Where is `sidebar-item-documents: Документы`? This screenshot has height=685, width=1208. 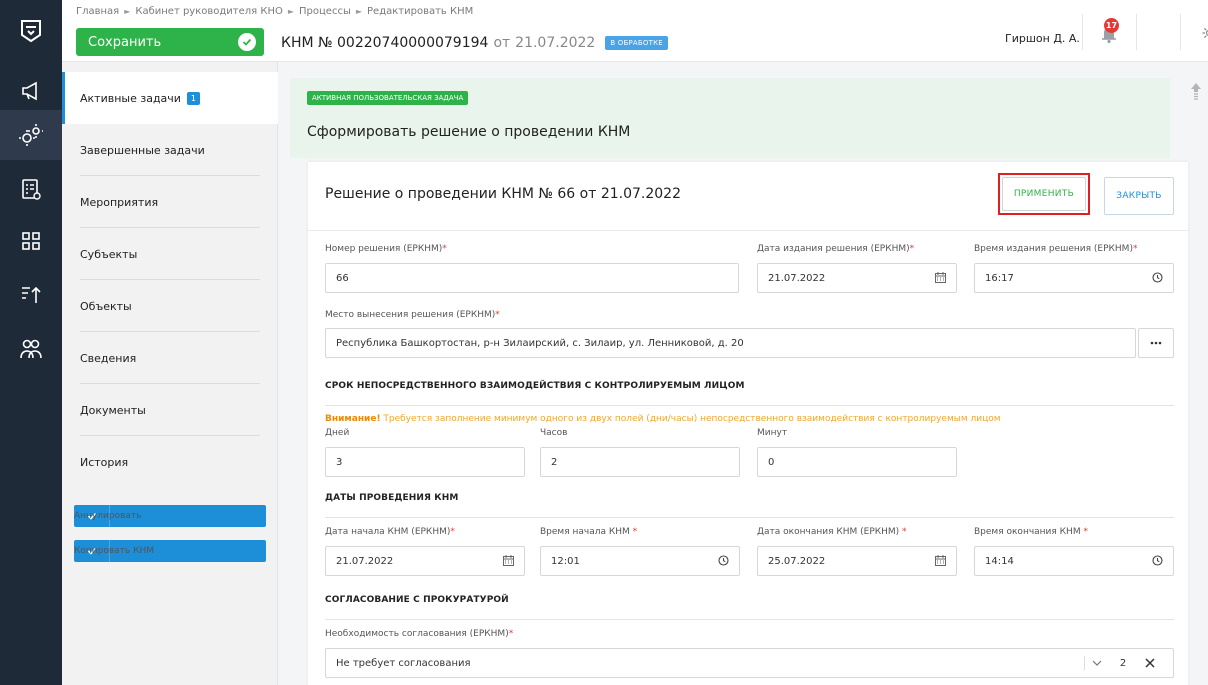
sidebar-item-documents: Документы is located at coordinates (170, 410).